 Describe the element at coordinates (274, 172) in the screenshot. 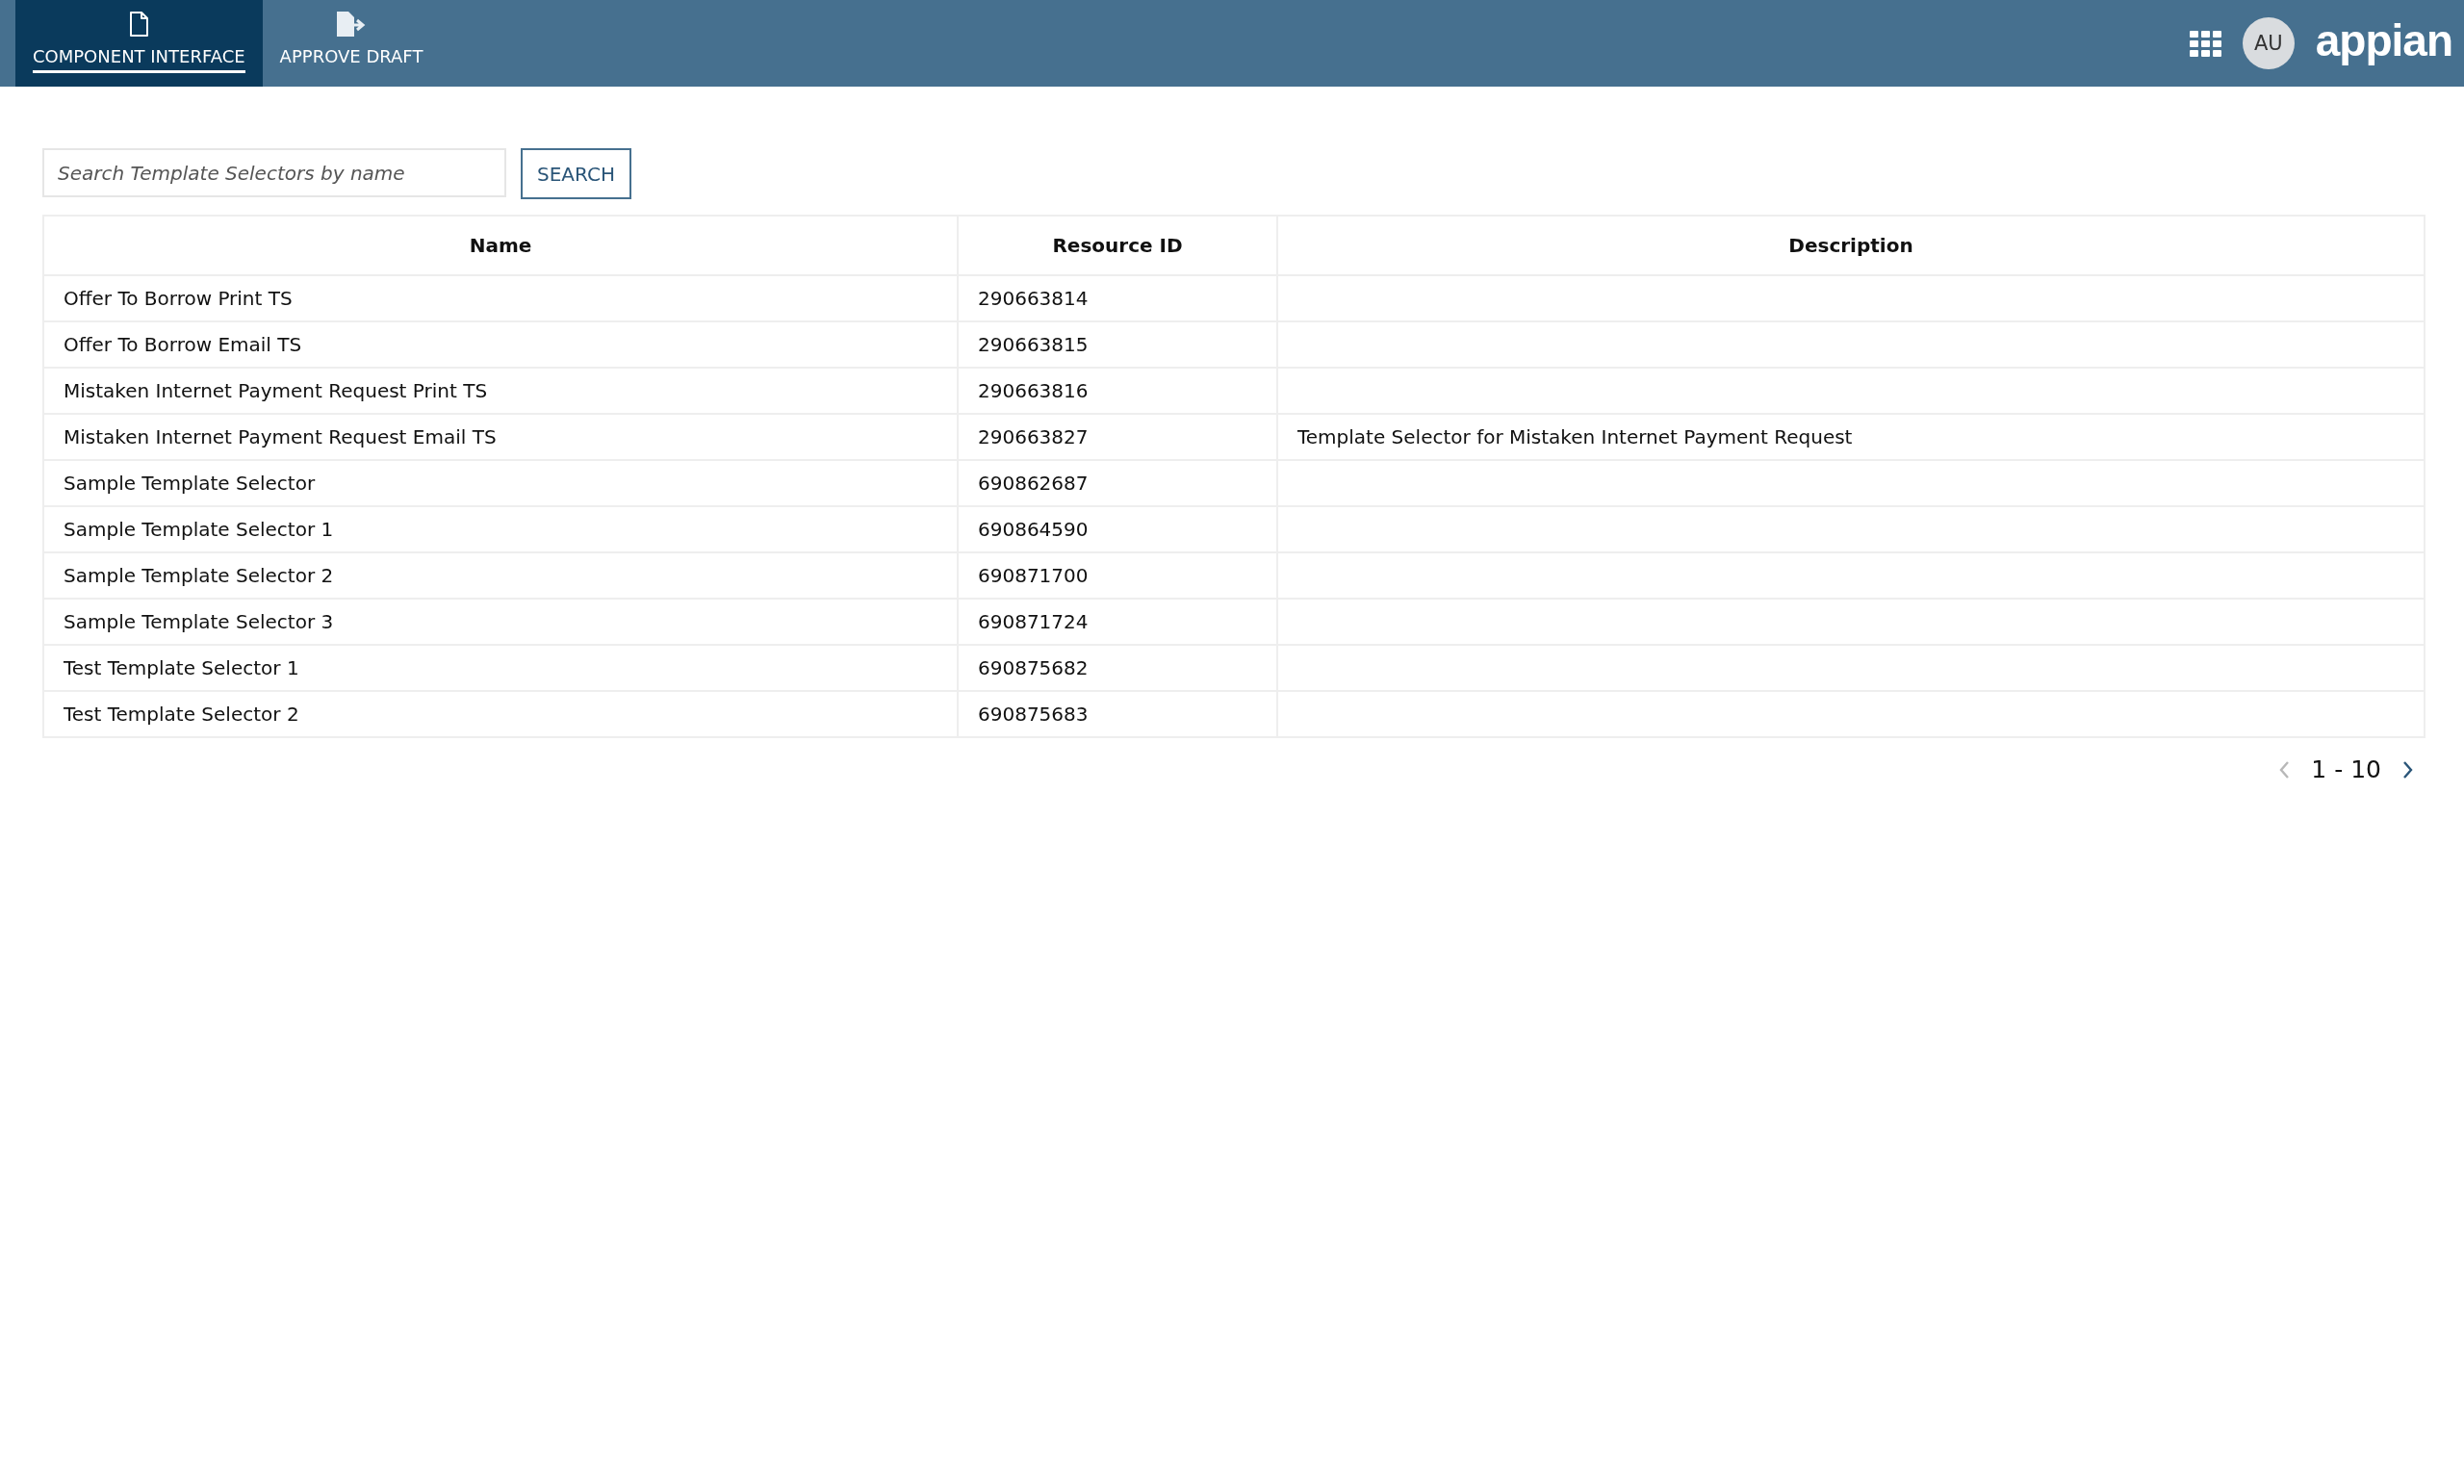

I see `search-field: Search Template Selectors by name` at that location.